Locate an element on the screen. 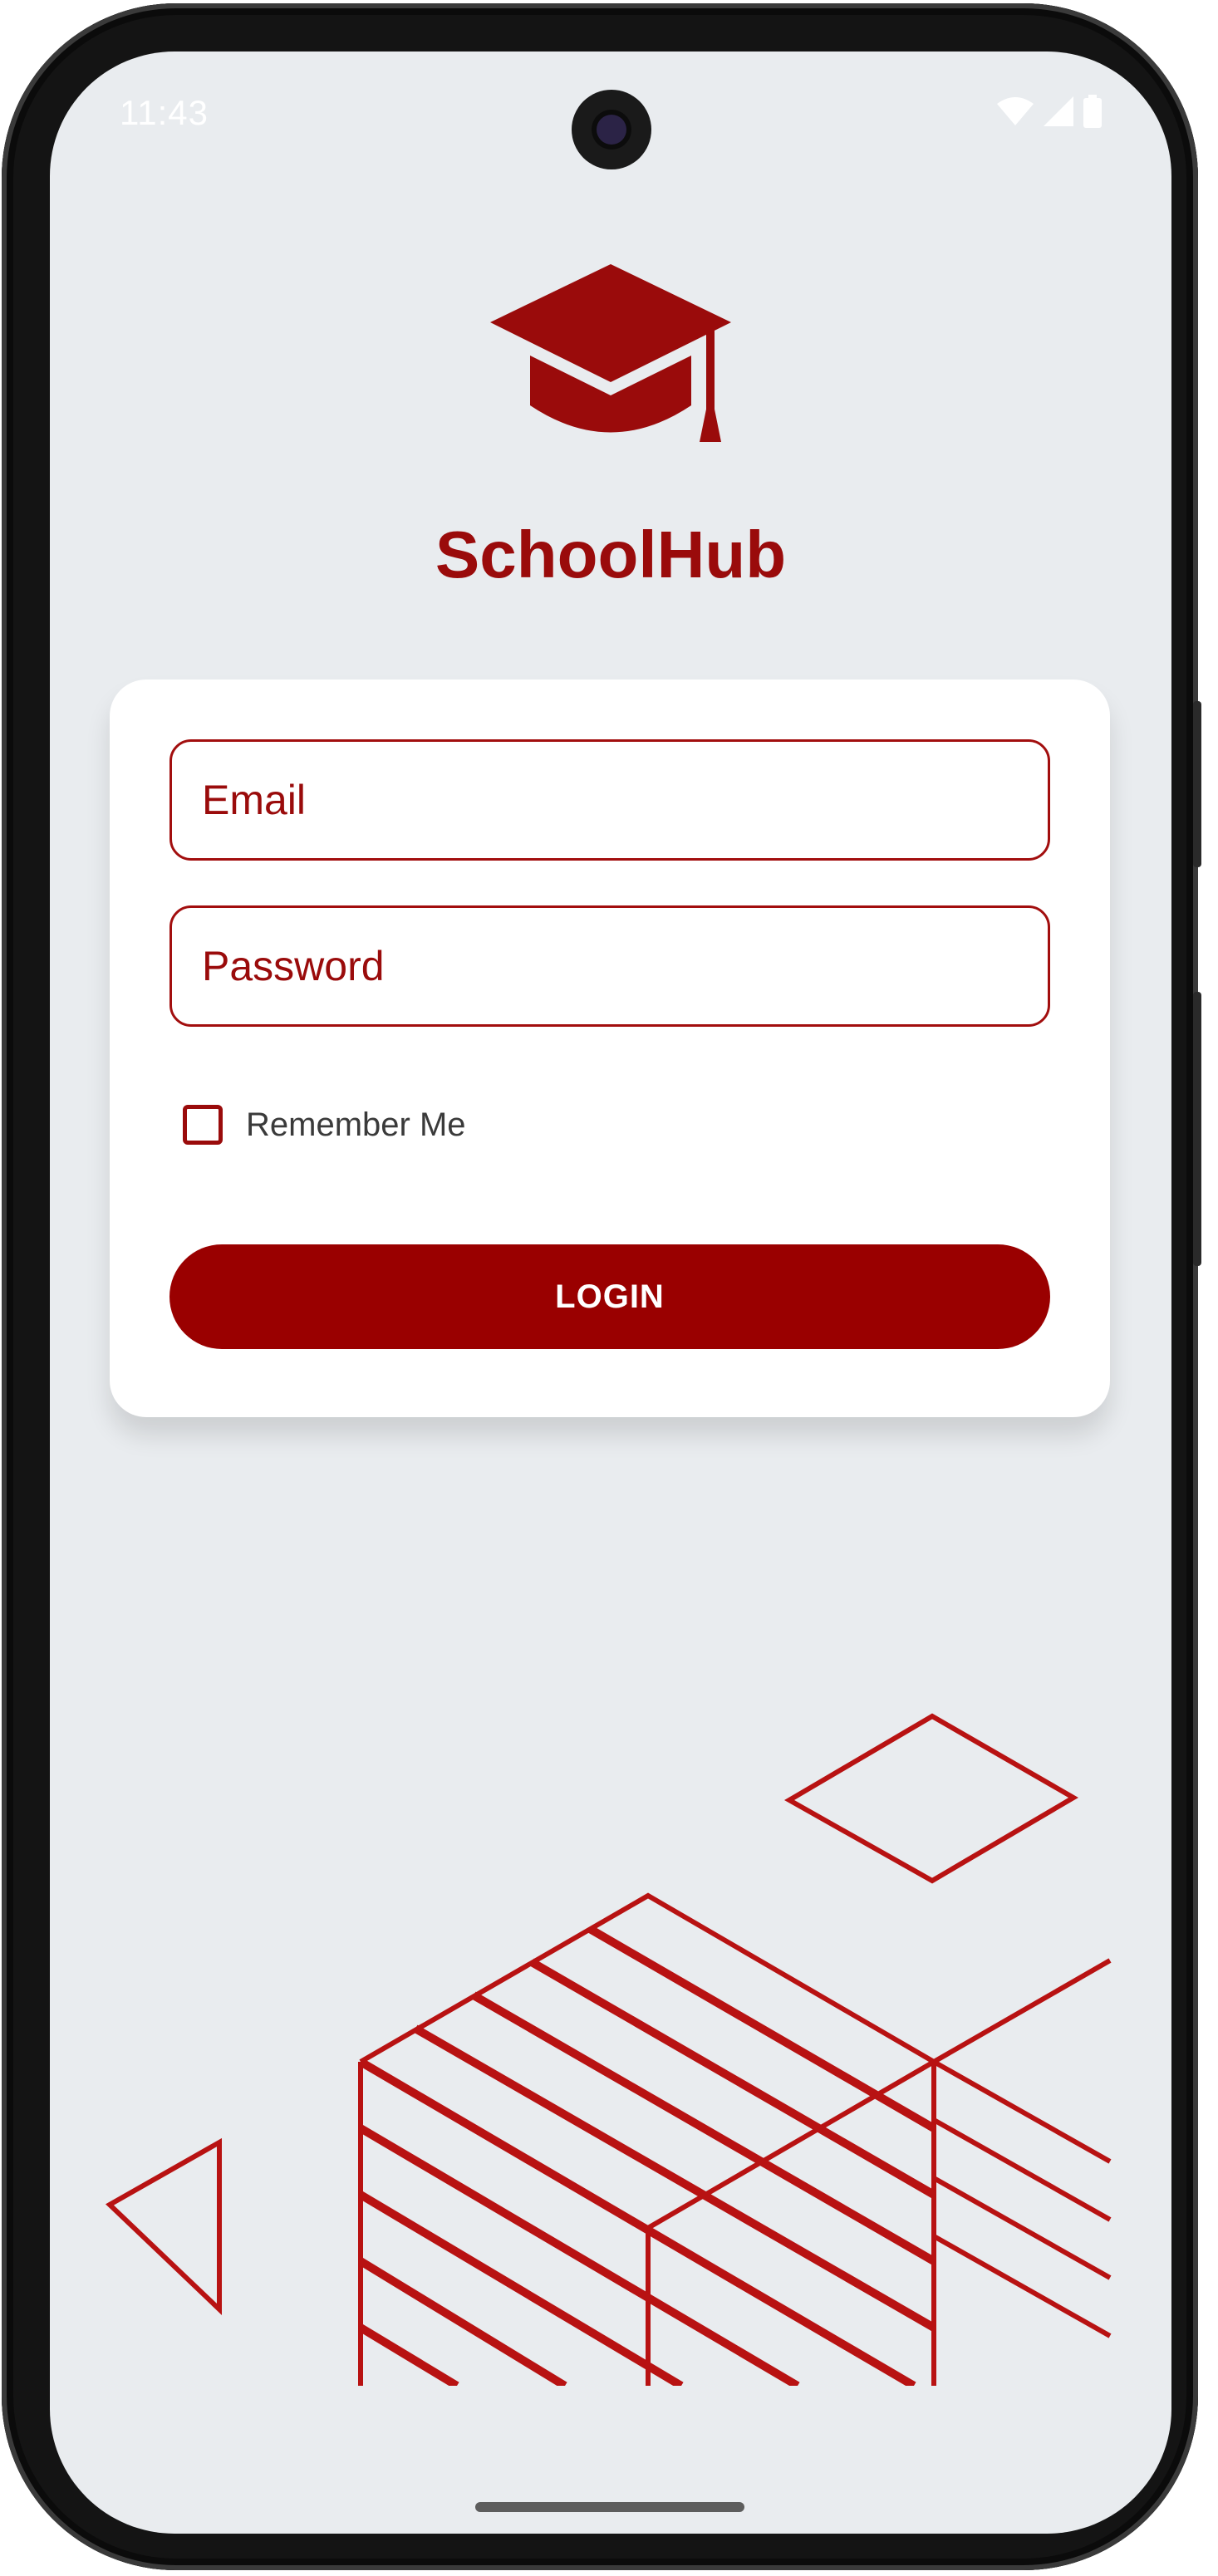 The image size is (1218, 2576). password-input is located at coordinates (624, 966).